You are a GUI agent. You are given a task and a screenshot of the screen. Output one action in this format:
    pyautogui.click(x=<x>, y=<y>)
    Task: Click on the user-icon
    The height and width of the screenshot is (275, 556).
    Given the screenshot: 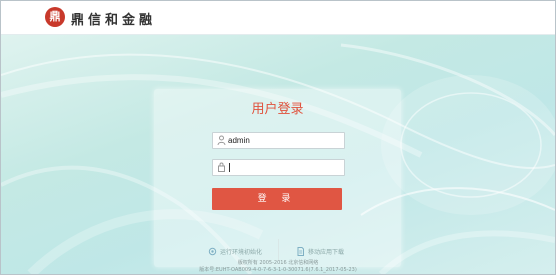 What is the action you would take?
    pyautogui.click(x=221, y=140)
    